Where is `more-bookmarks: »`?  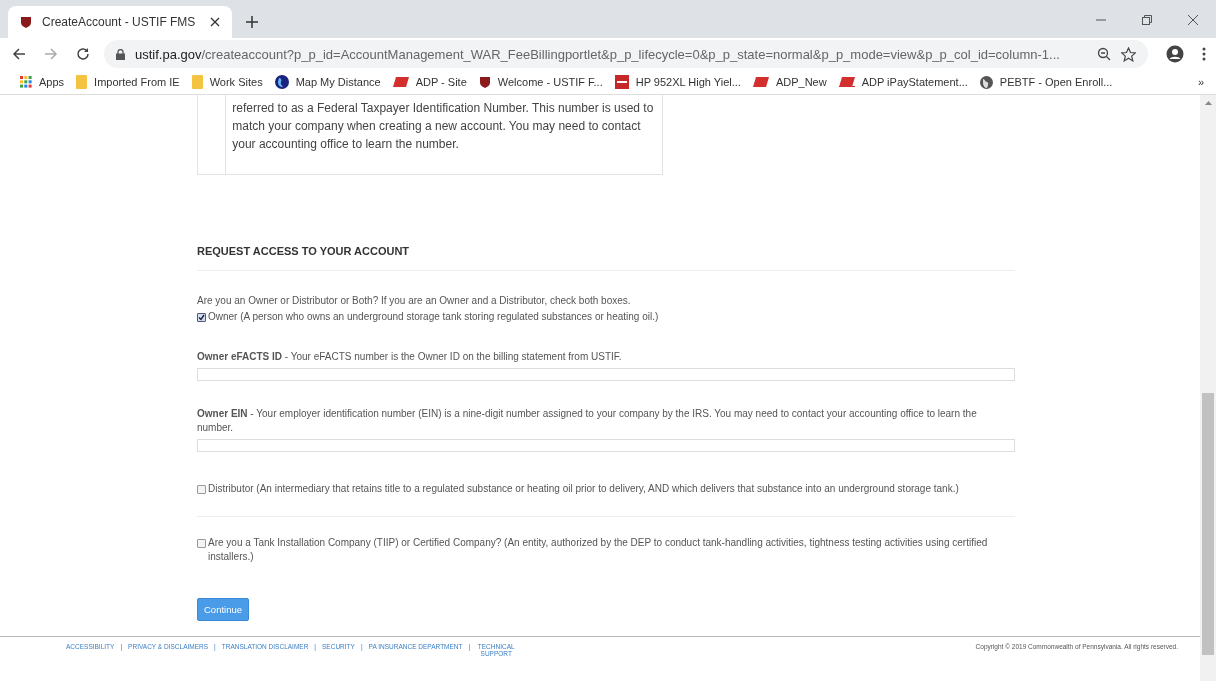
more-bookmarks: » is located at coordinates (1200, 82).